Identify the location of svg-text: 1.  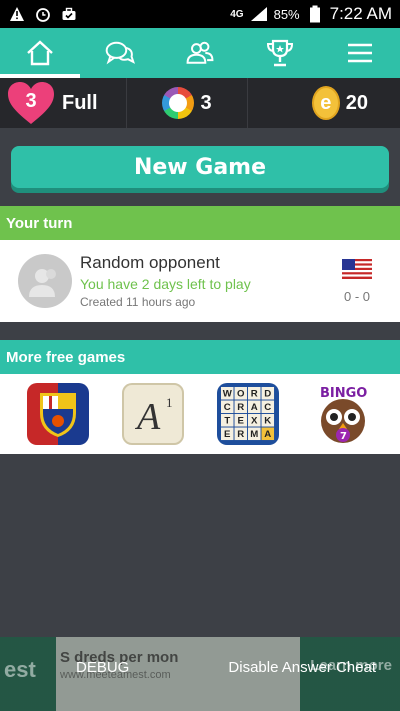
(169, 402).